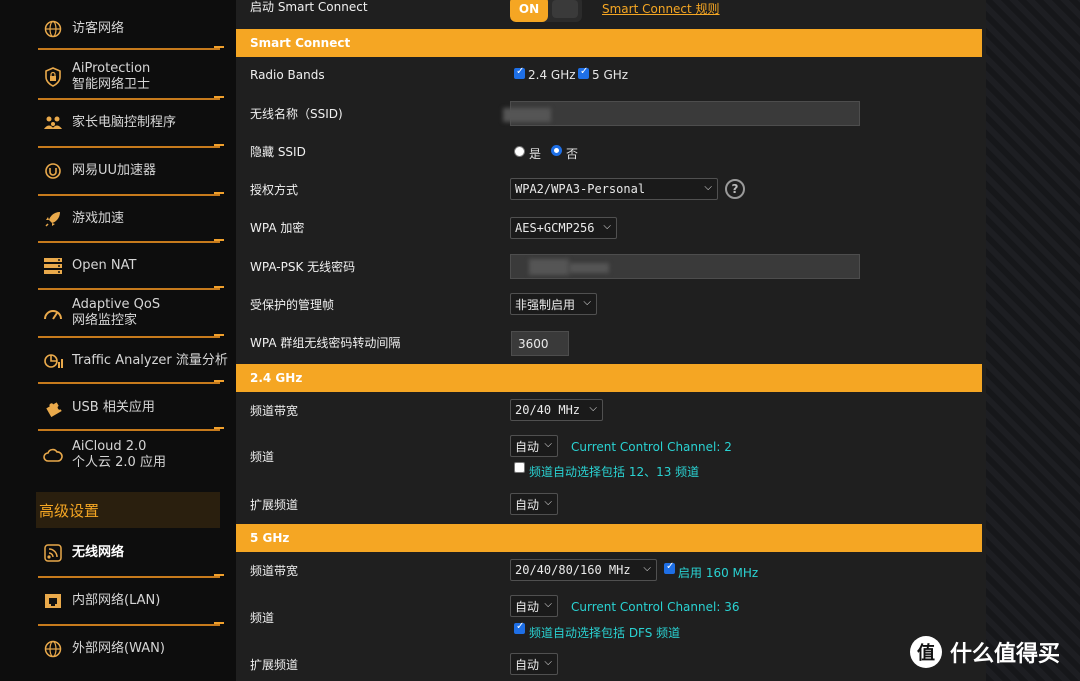 This screenshot has width=1080, height=681. What do you see at coordinates (545, 304) in the screenshot?
I see `pmf-value: 非强制启用` at bounding box center [545, 304].